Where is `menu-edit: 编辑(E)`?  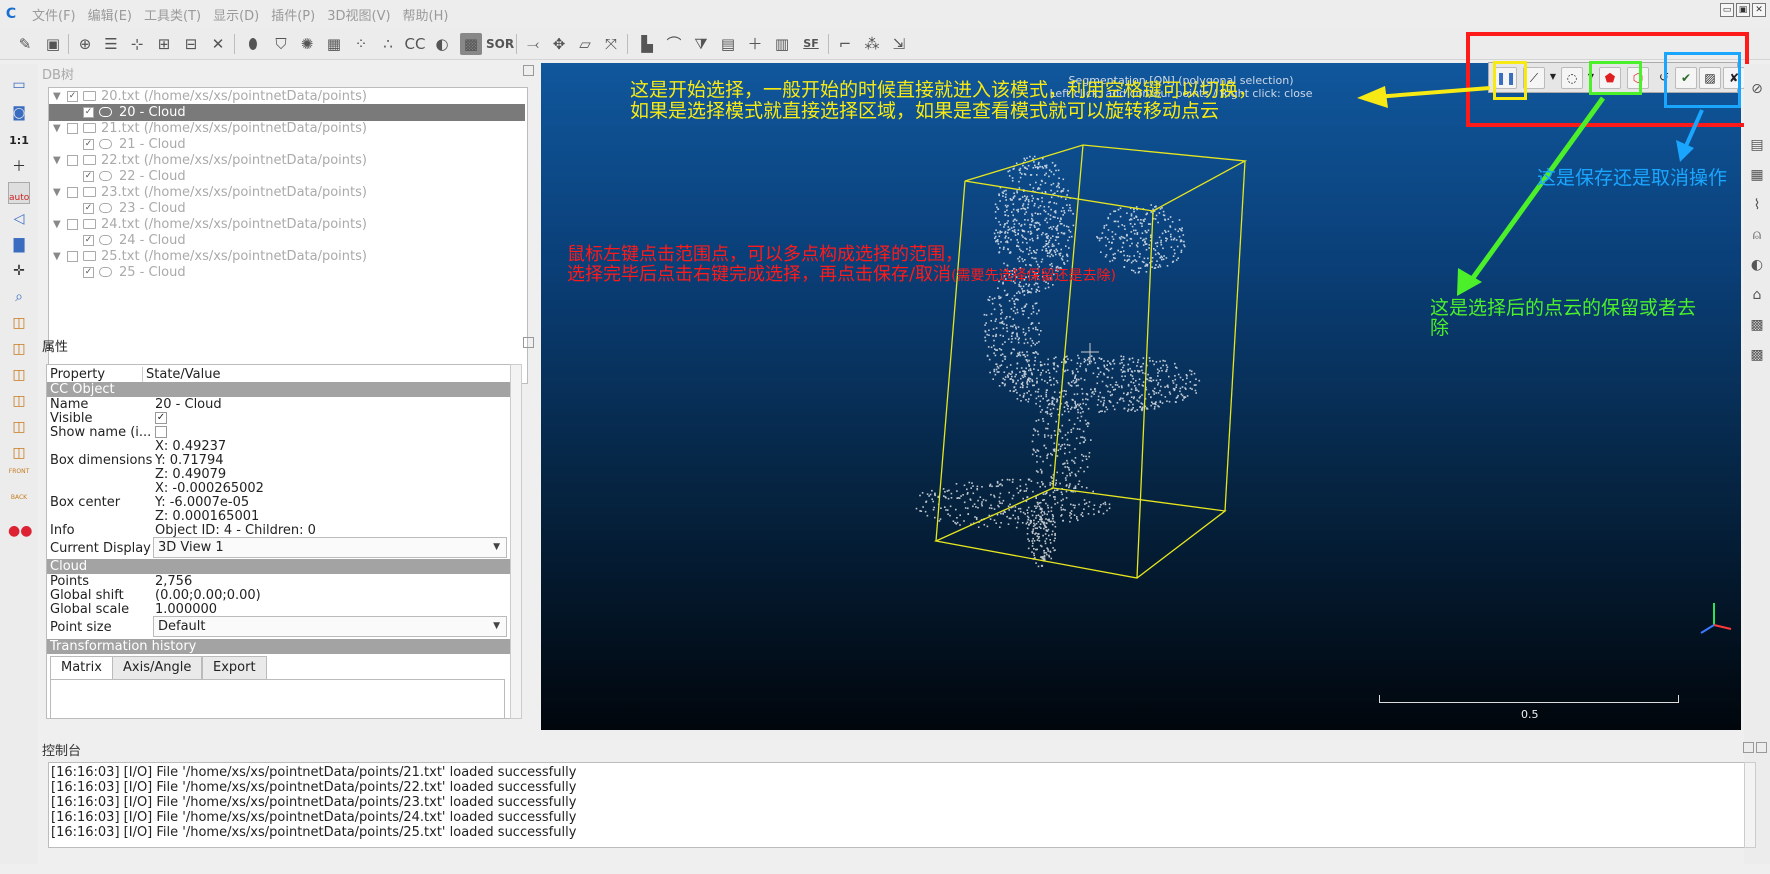 menu-edit: 编辑(E) is located at coordinates (110, 14).